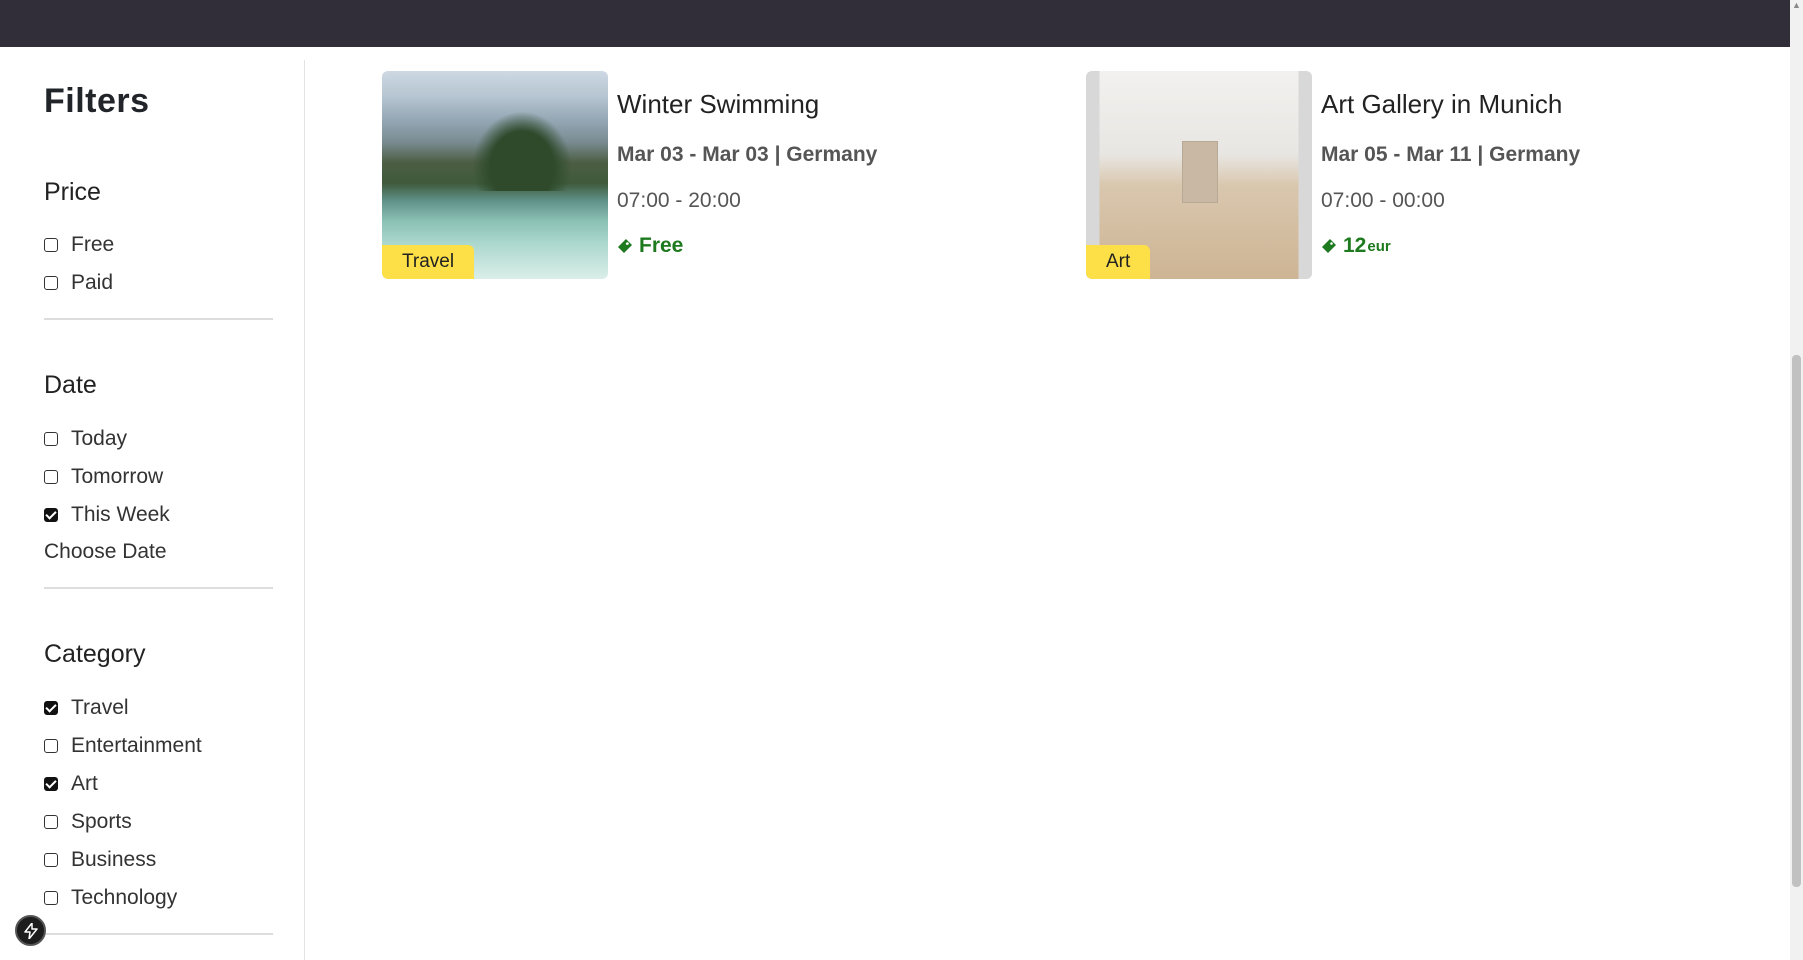  I want to click on gallery-hallway-image: Art, so click(1199, 175).